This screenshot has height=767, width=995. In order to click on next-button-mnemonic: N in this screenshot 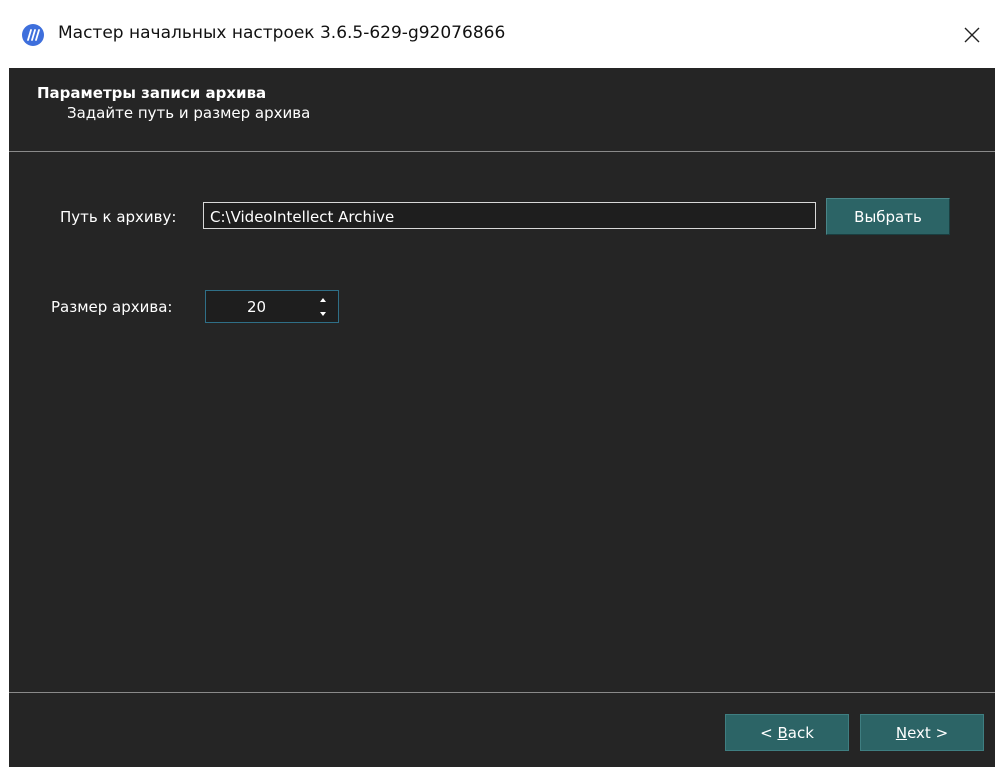, I will do `click(901, 732)`.